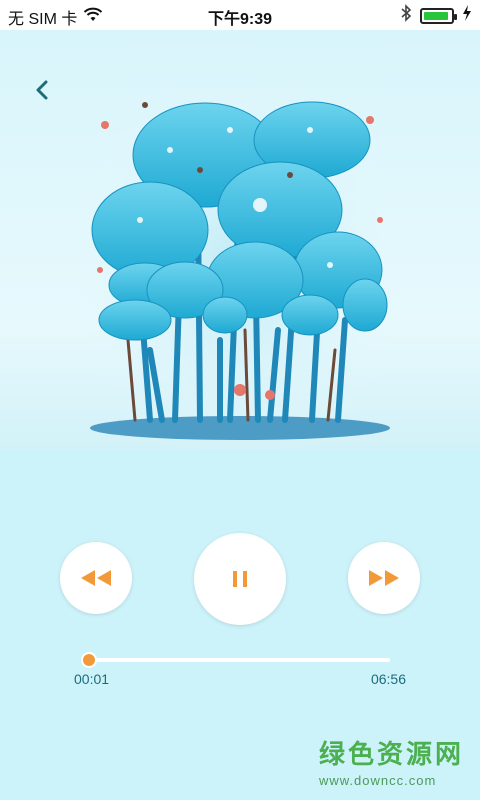 The height and width of the screenshot is (800, 480). I want to click on fast-forward-icon, so click(384, 578).